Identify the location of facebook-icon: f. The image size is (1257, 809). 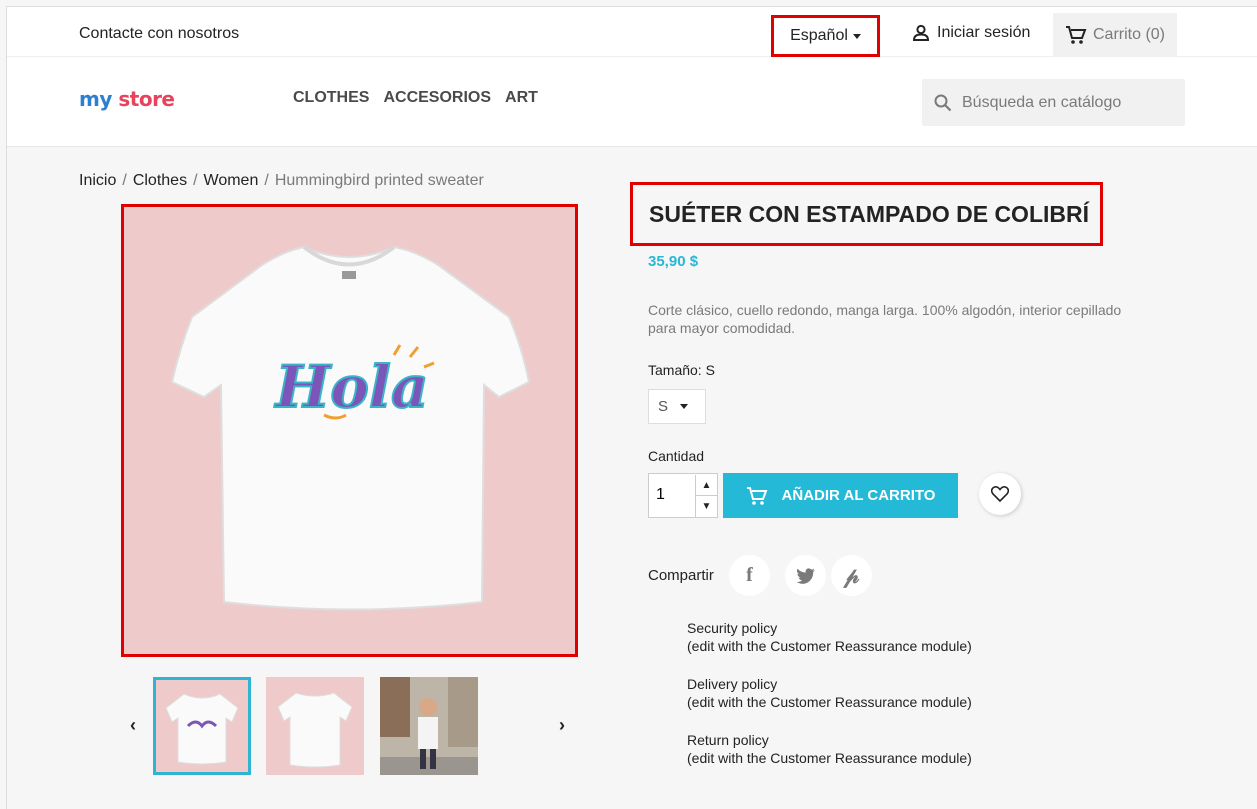
(749, 575).